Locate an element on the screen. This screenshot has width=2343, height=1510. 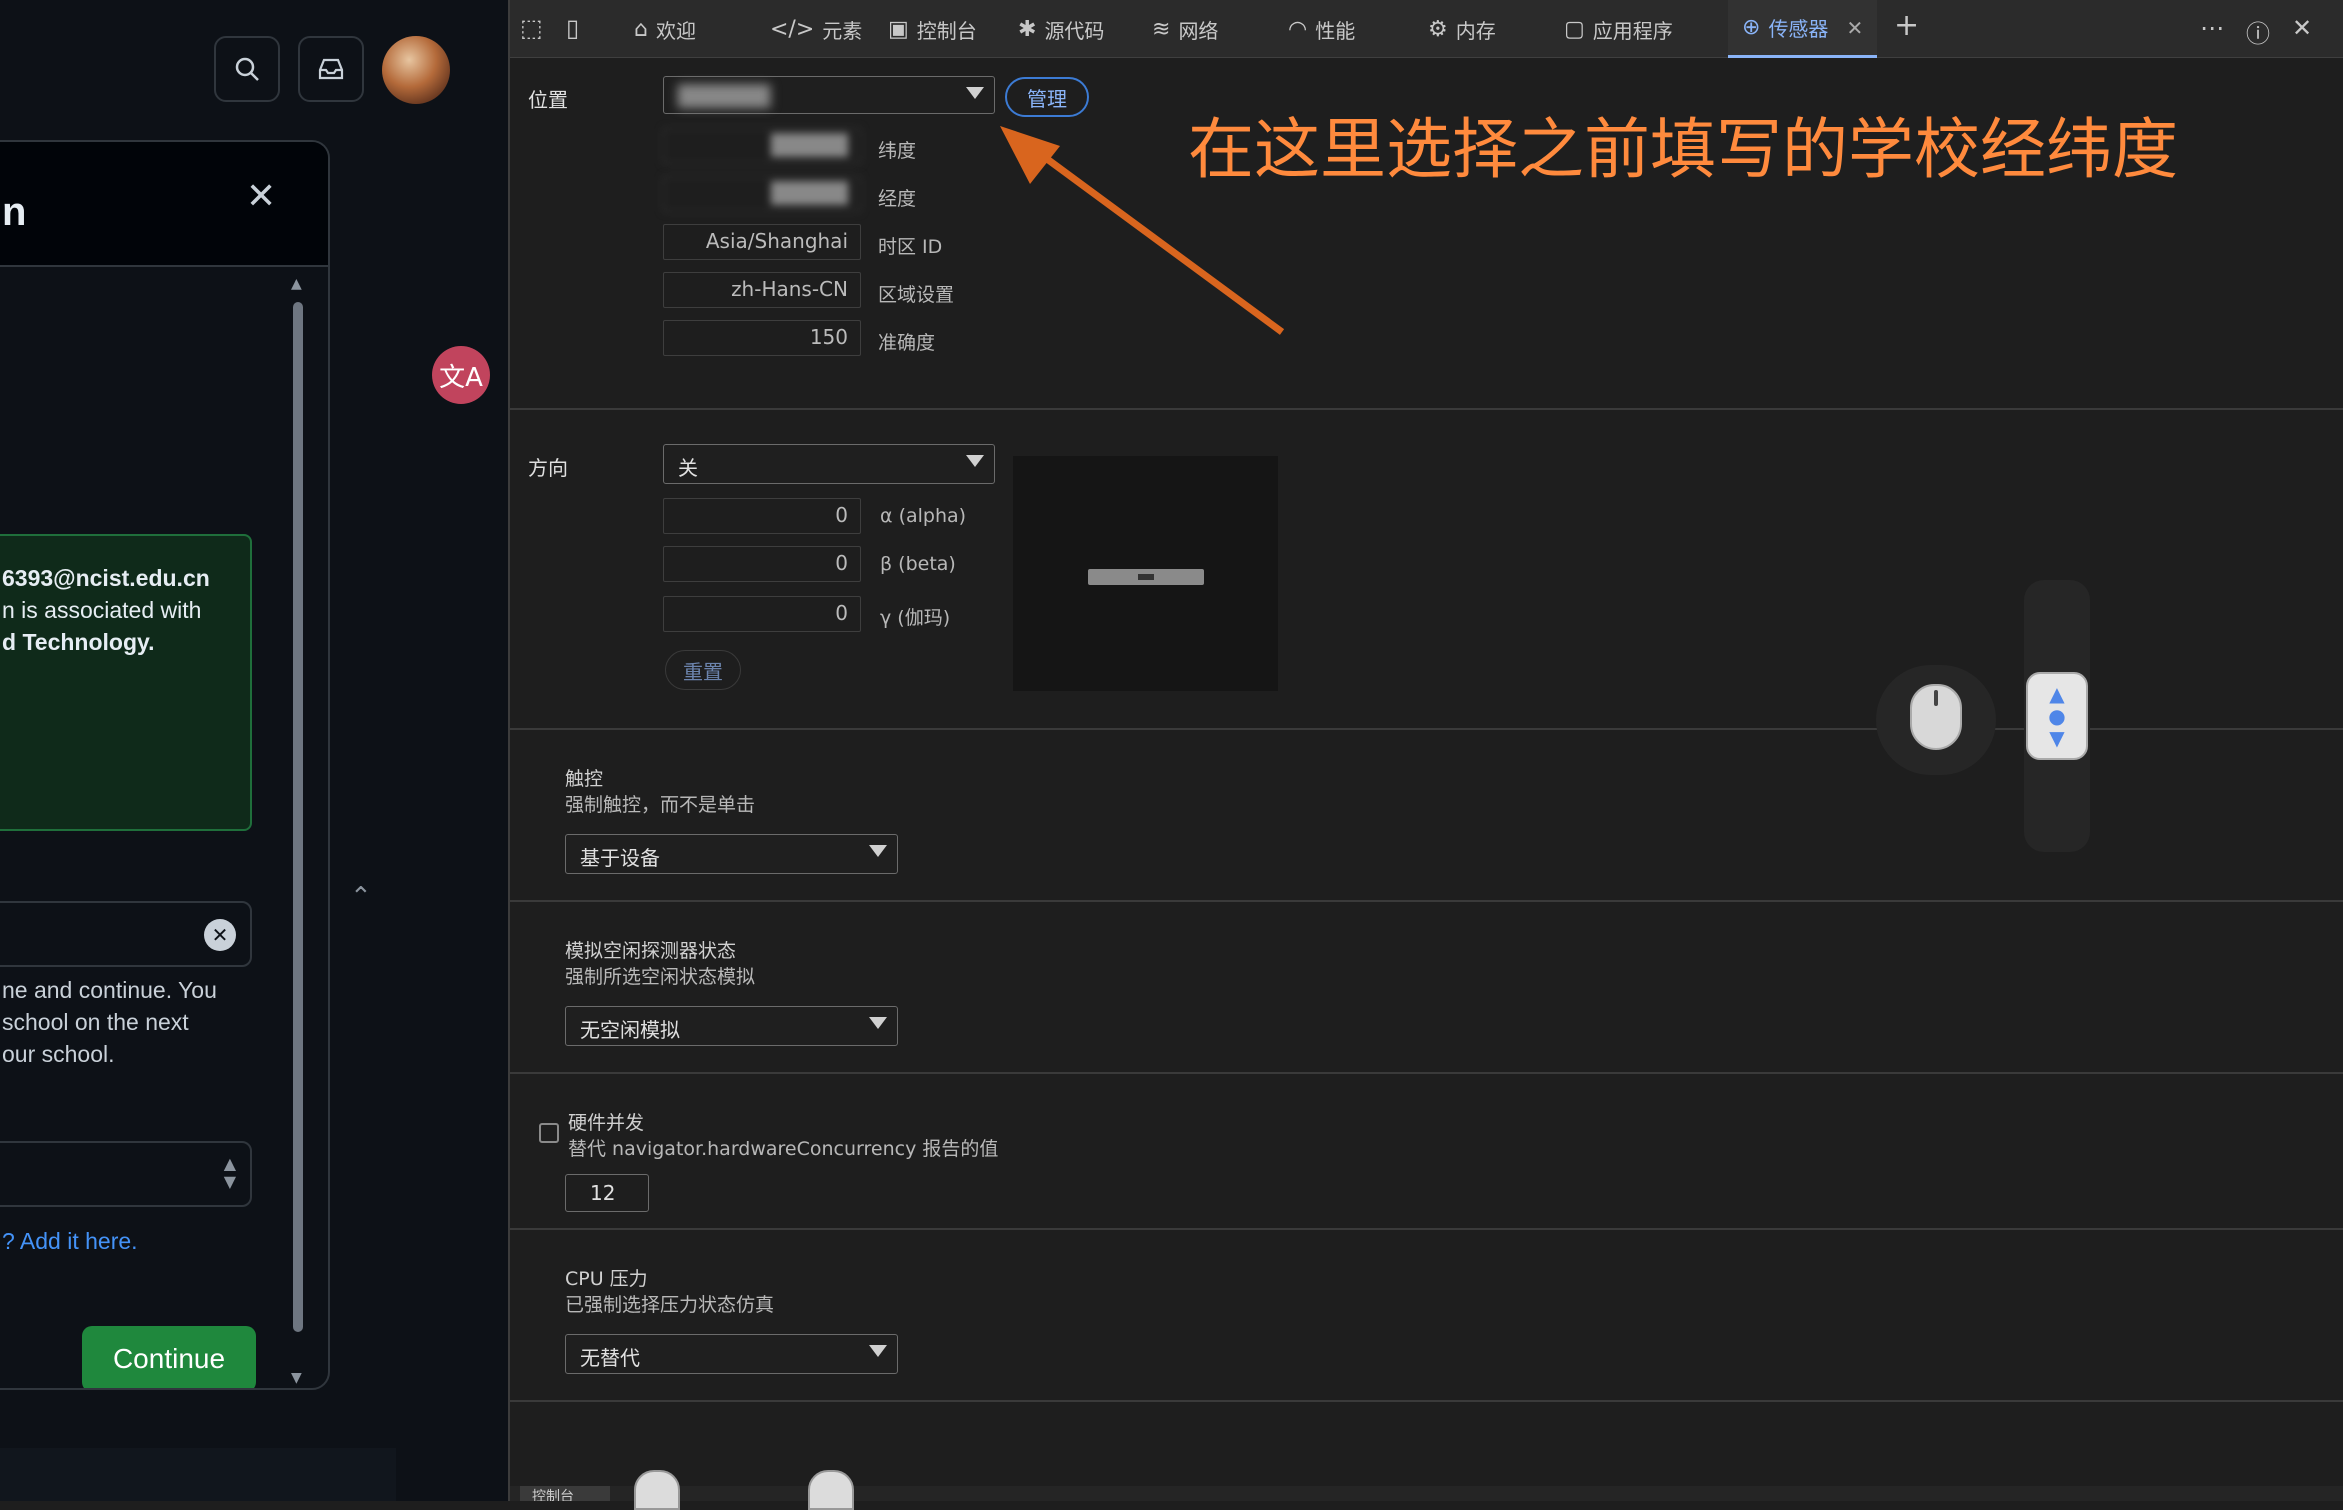
clear-icon: ✕ is located at coordinates (220, 935).